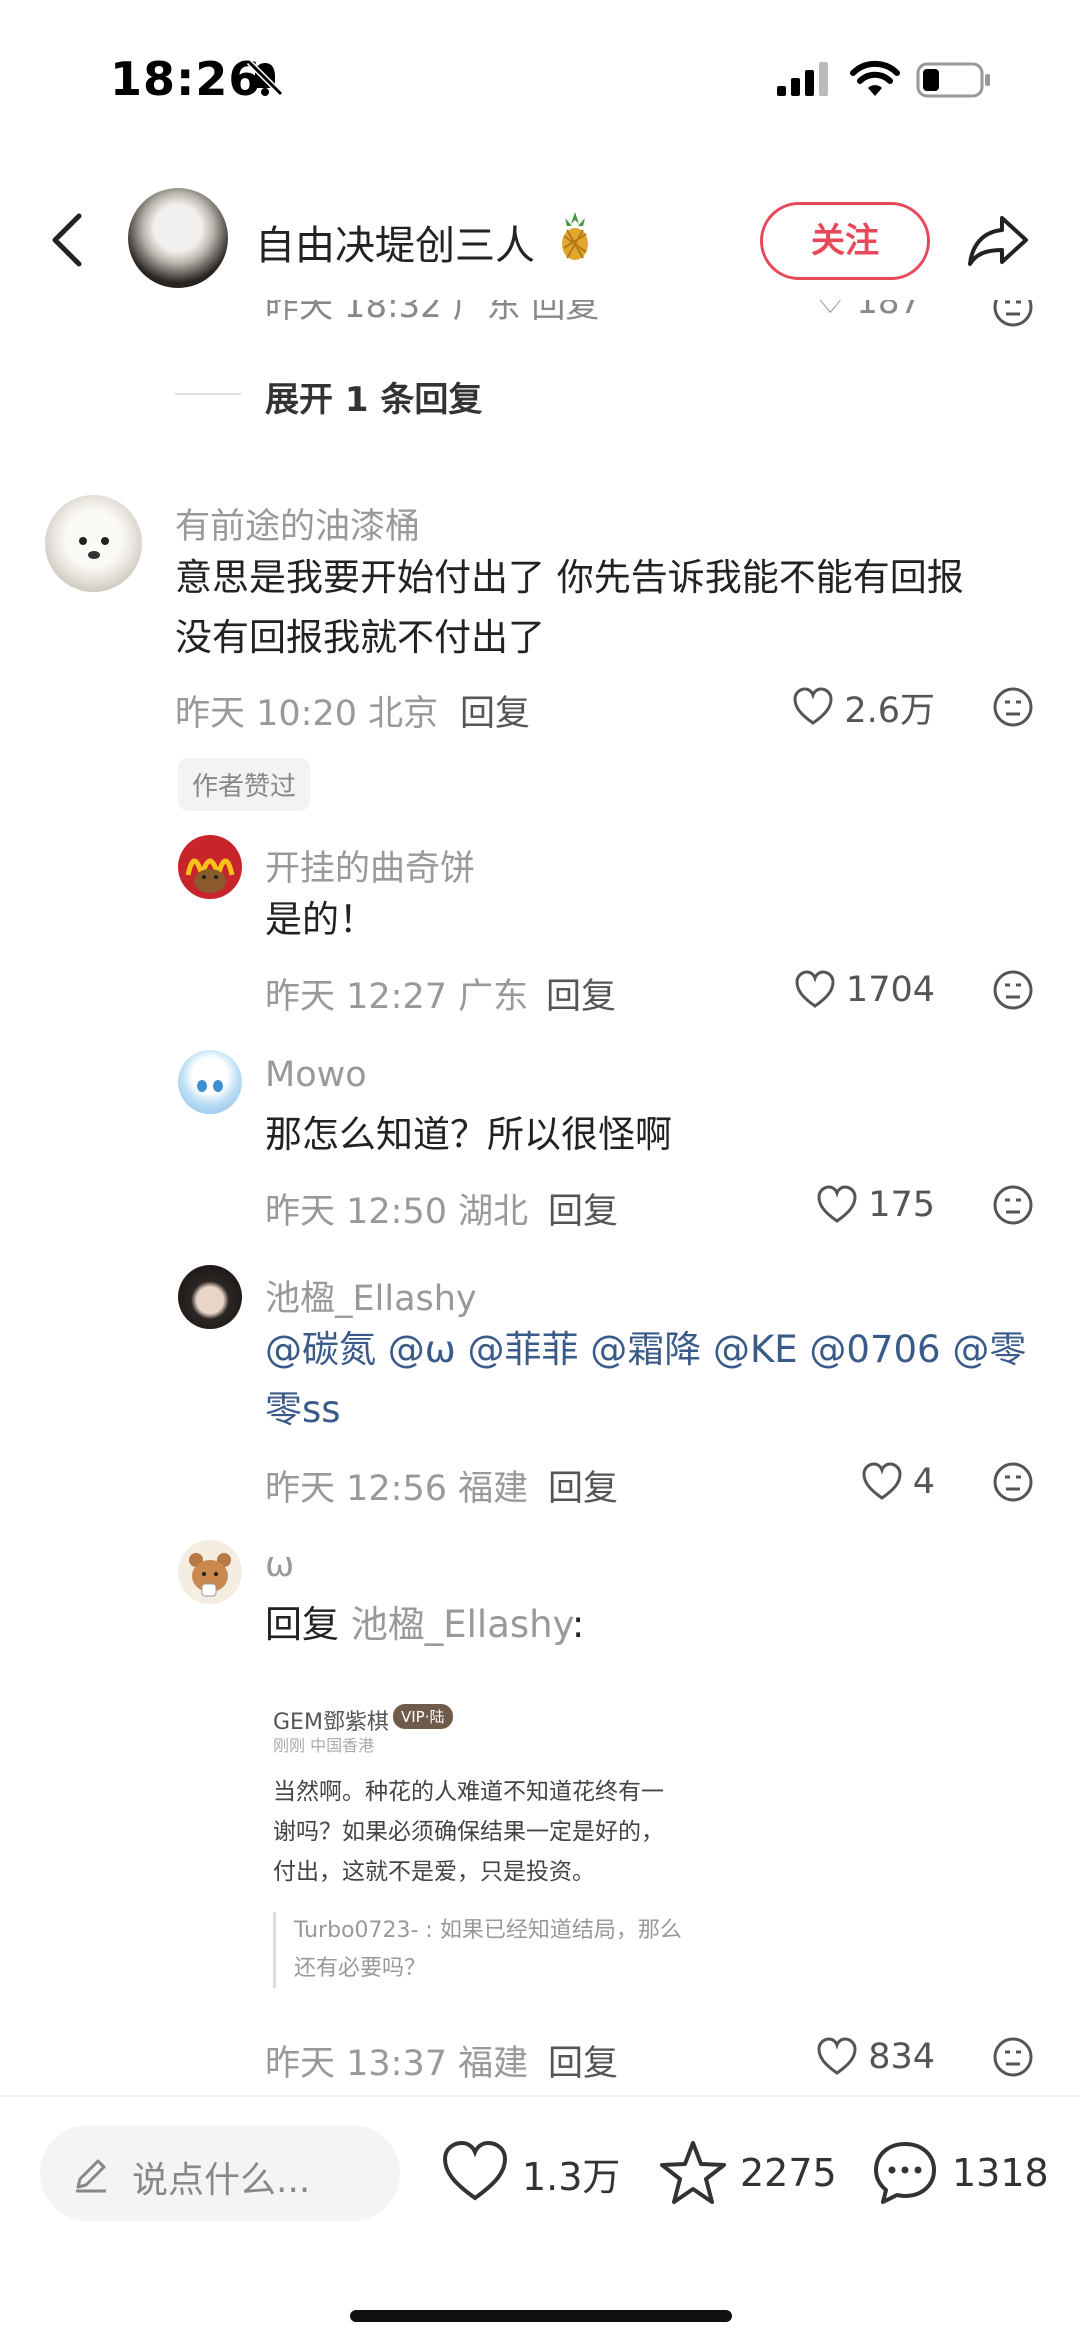 This screenshot has width=1080, height=2341. What do you see at coordinates (540, 75) in the screenshot?
I see `status-bar: 18:26` at bounding box center [540, 75].